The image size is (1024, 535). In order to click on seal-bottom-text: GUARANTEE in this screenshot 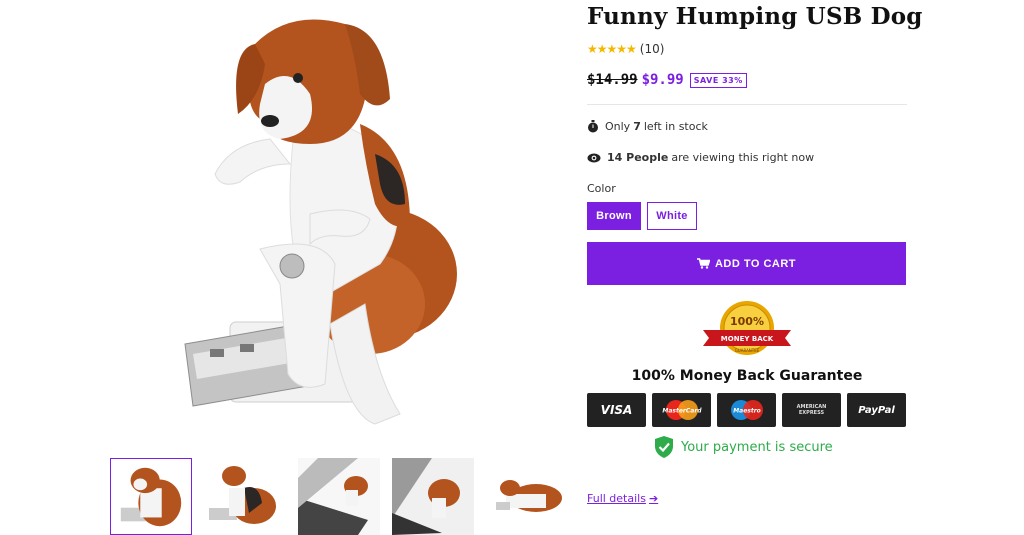, I will do `click(747, 350)`.